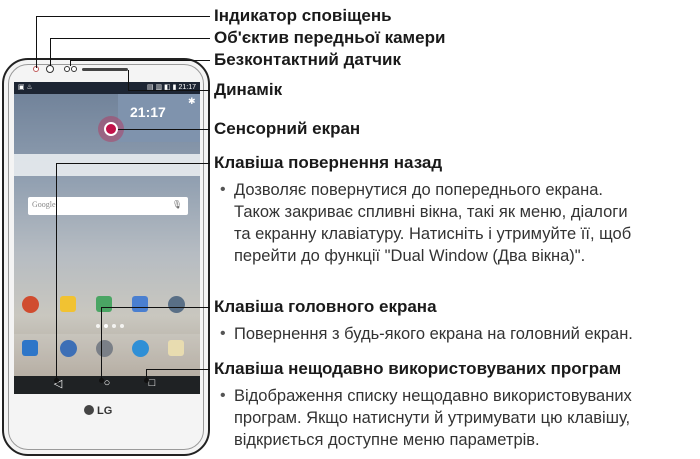 The height and width of the screenshot is (459, 700). What do you see at coordinates (105, 69) in the screenshot?
I see `earpiece-speaker` at bounding box center [105, 69].